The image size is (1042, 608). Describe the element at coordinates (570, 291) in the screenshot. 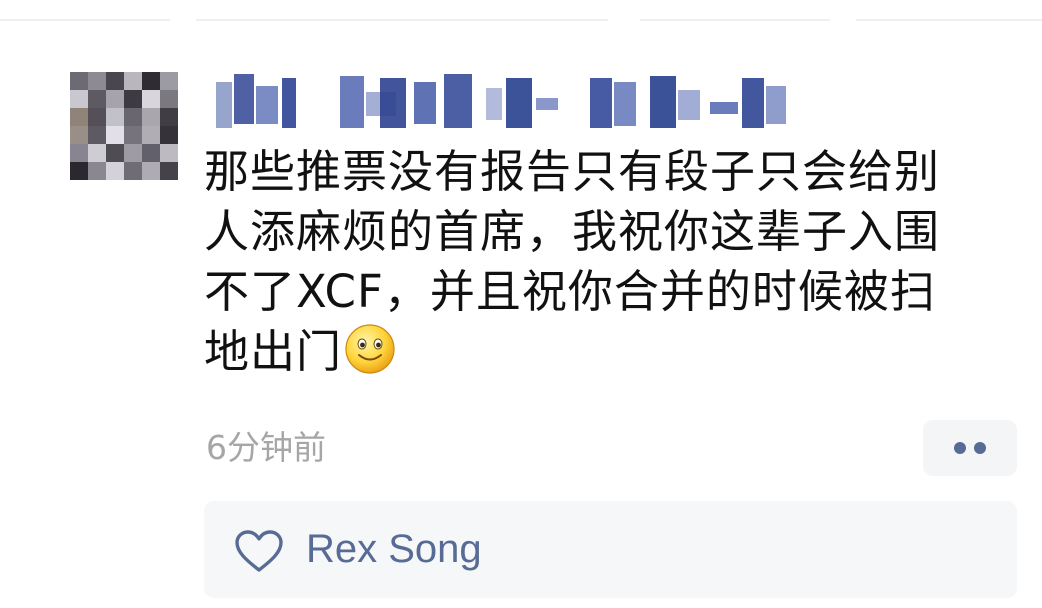

I see `comment-line-3: 不了XCF，并且祝你合并的时候被扫` at that location.